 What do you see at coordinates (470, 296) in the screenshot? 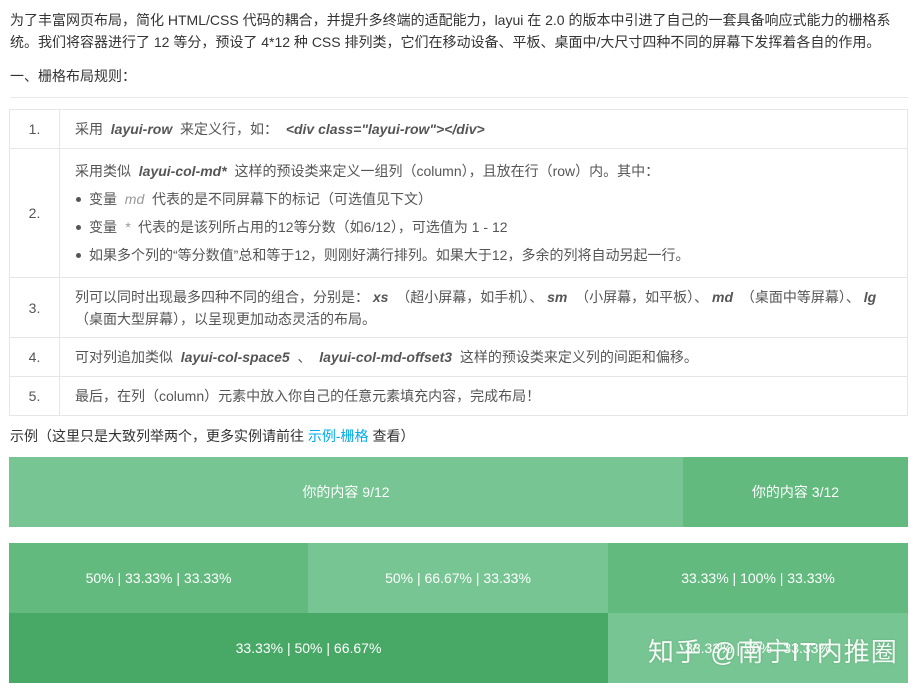
I see `rule-text-desc: （超小屏幕，如手机）、` at bounding box center [470, 296].